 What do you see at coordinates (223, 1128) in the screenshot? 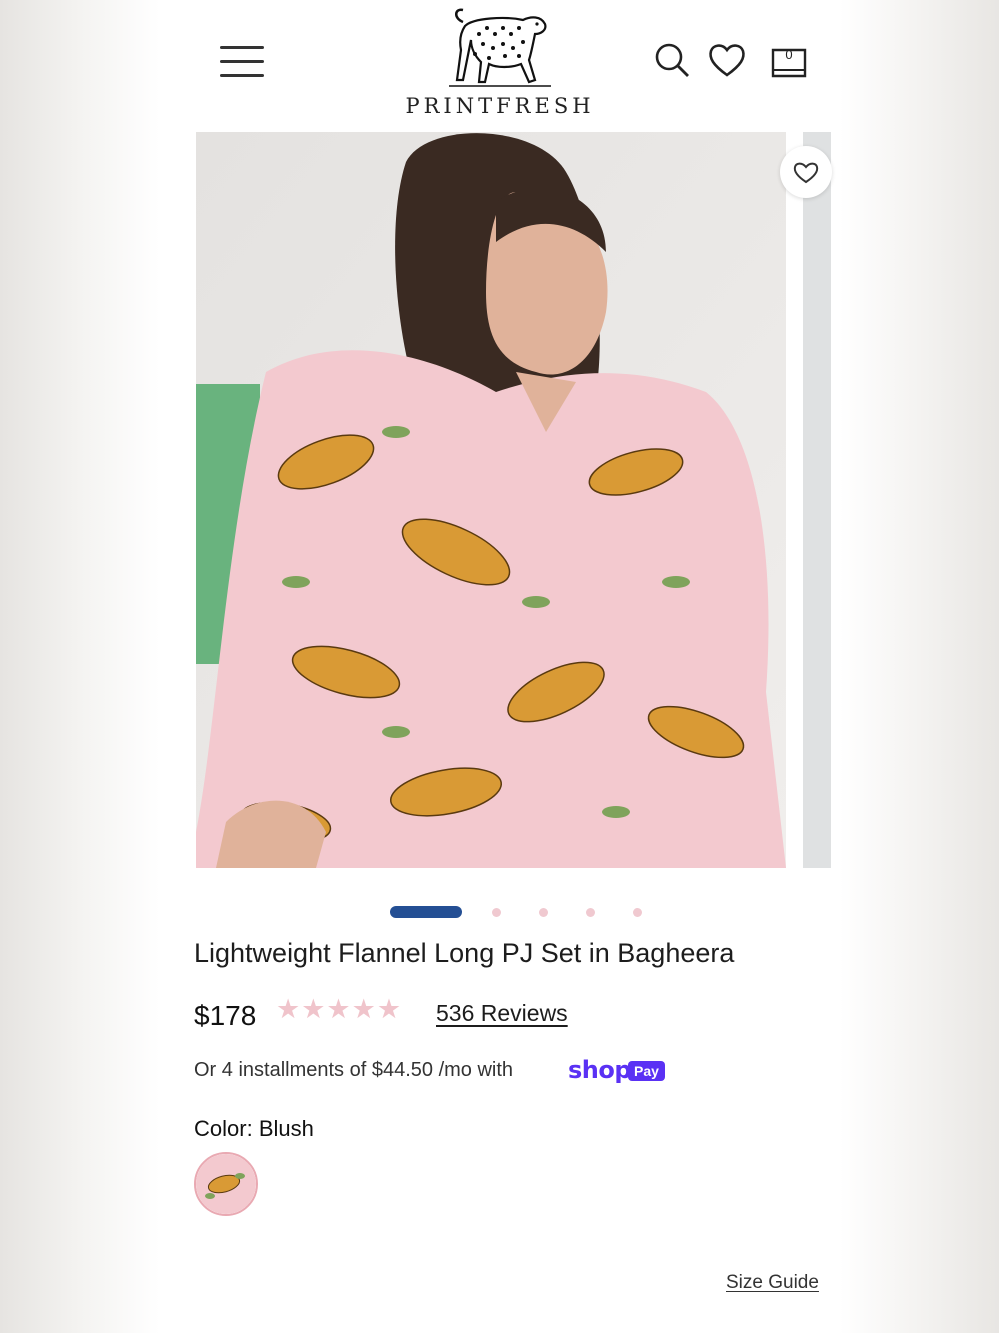
I see `color-label: Color:` at bounding box center [223, 1128].